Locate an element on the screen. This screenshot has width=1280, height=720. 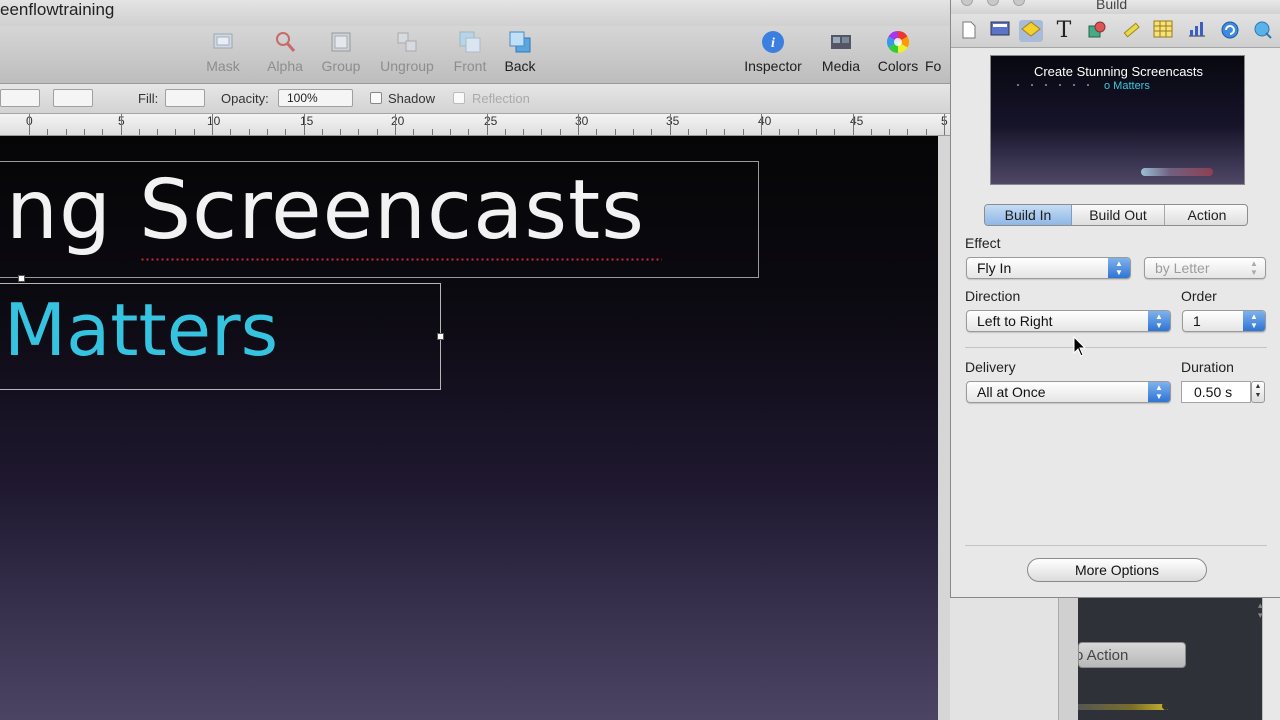
tab-action: Action is located at coordinates (1206, 215).